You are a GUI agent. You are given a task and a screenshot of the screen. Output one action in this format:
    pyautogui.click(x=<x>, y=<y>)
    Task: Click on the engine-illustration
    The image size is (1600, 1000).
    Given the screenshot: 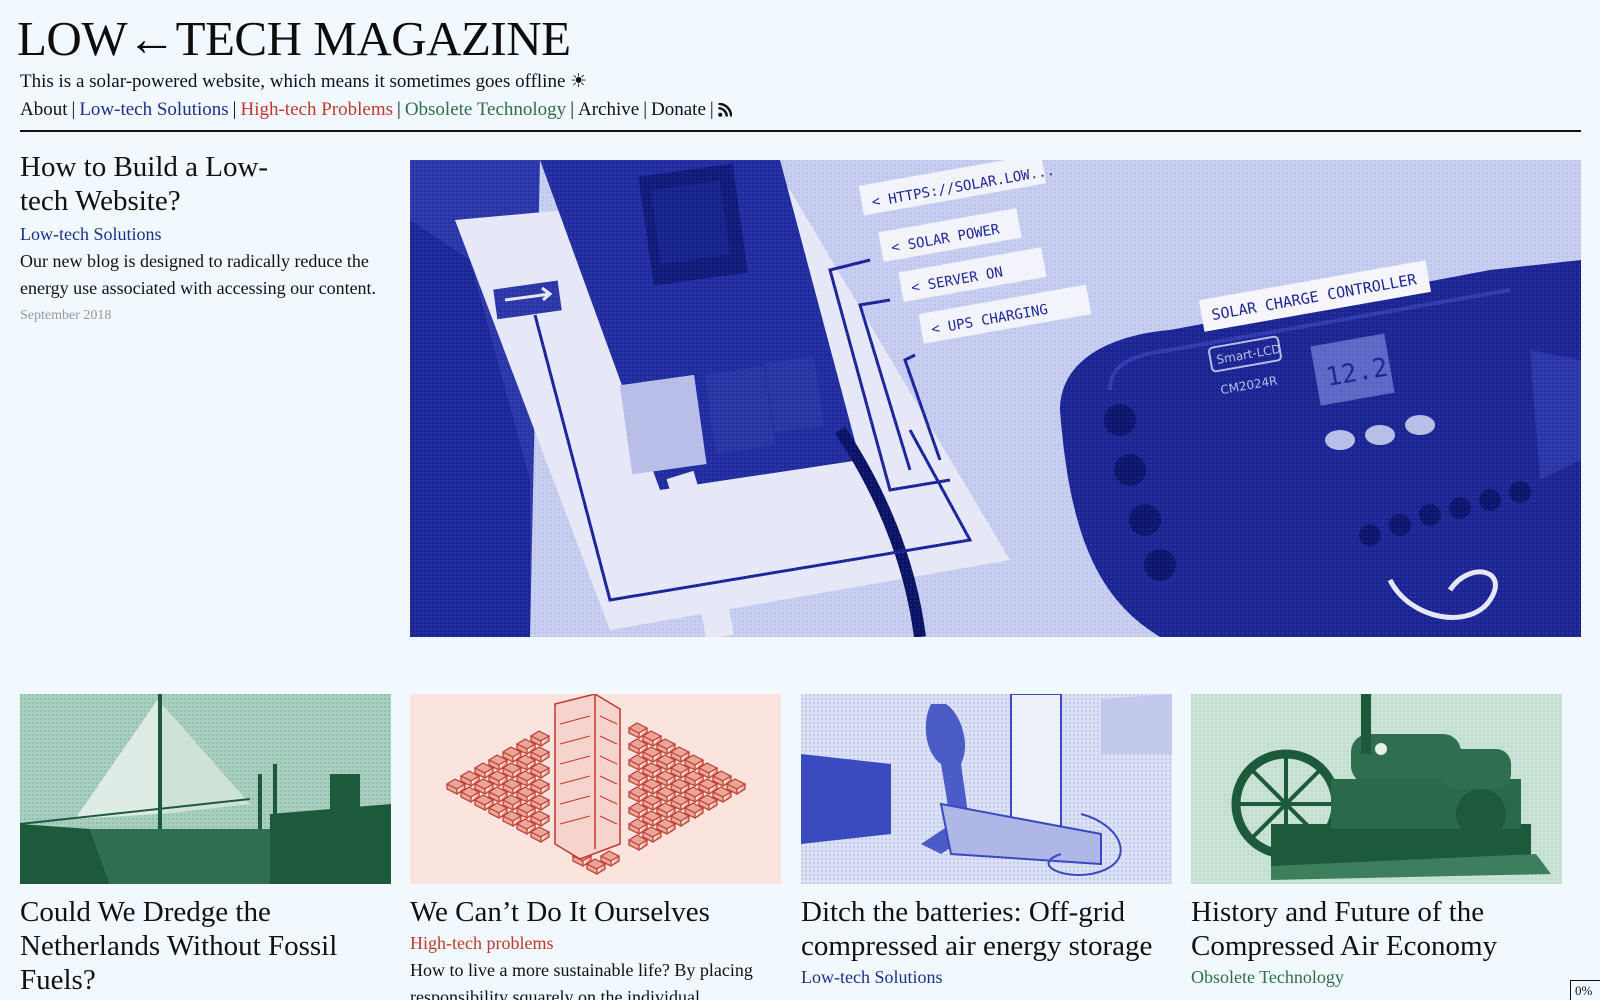 What is the action you would take?
    pyautogui.click(x=1376, y=789)
    